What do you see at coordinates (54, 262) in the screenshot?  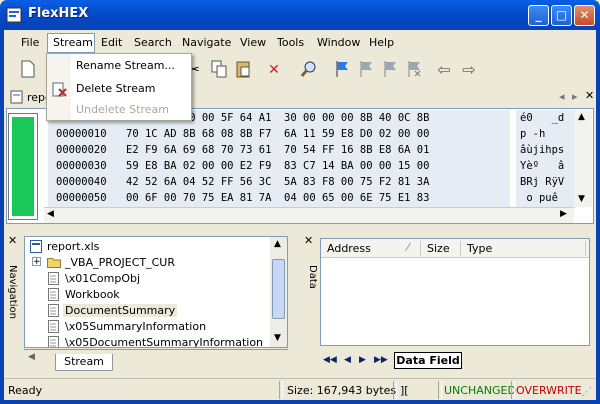 I see `folder-icon` at bounding box center [54, 262].